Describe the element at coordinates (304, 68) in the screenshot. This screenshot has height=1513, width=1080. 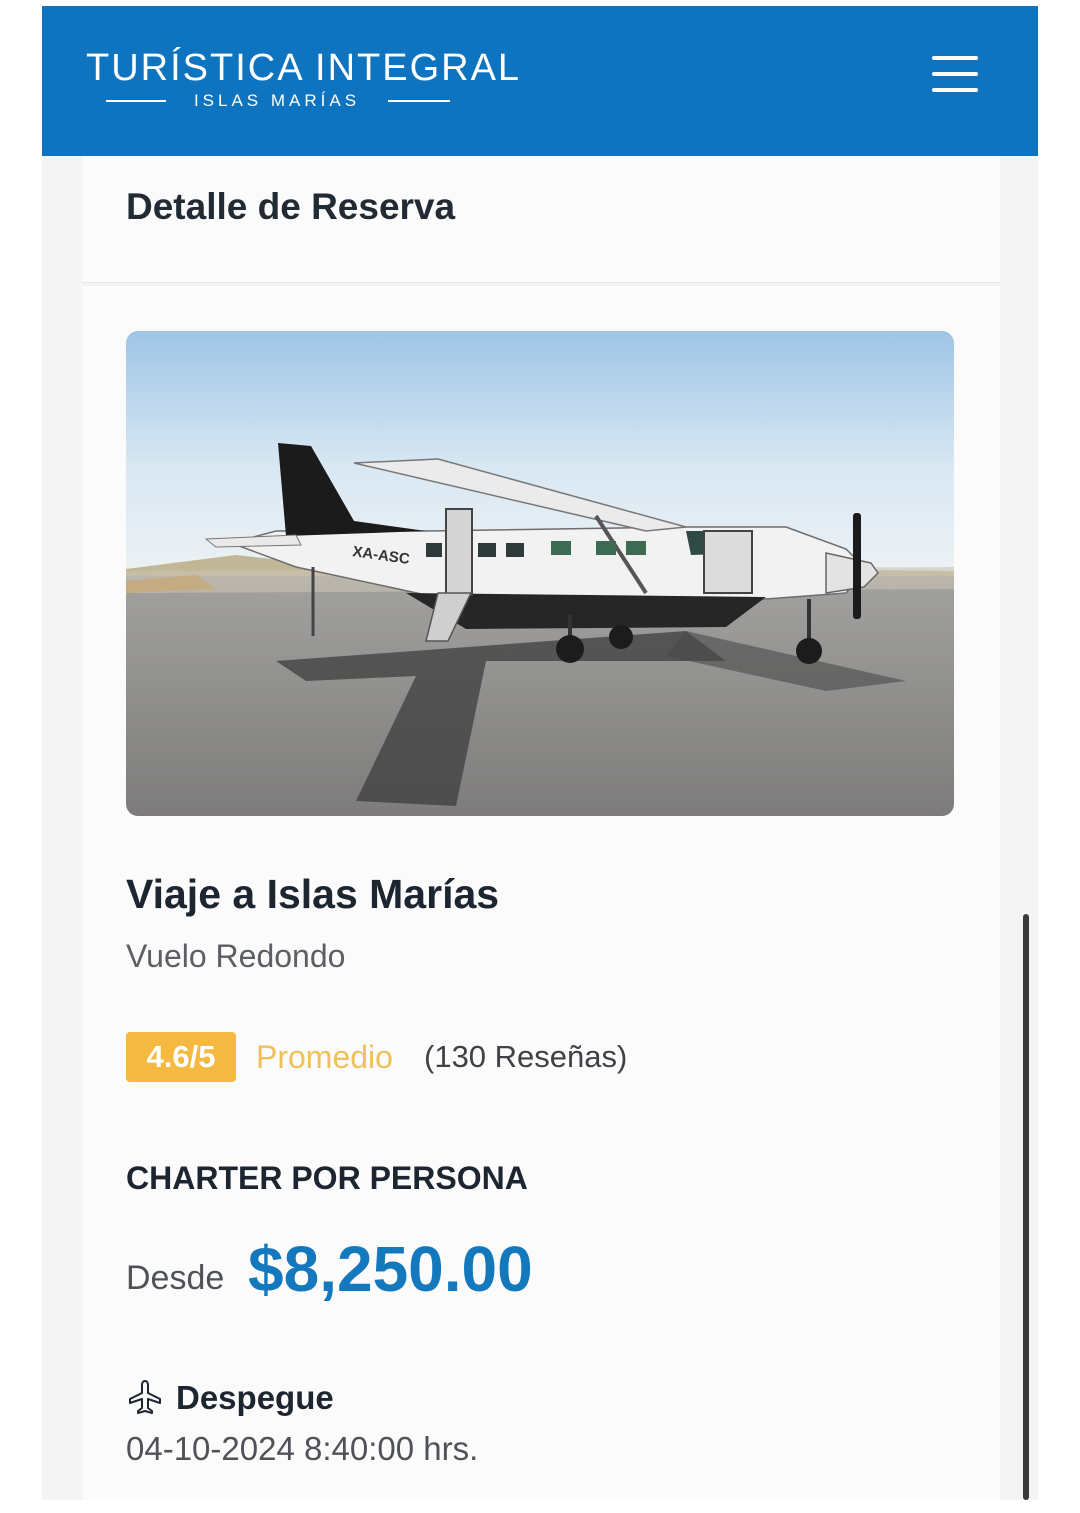
I see `brand-name: TURÍSTICA INTEGRAL` at that location.